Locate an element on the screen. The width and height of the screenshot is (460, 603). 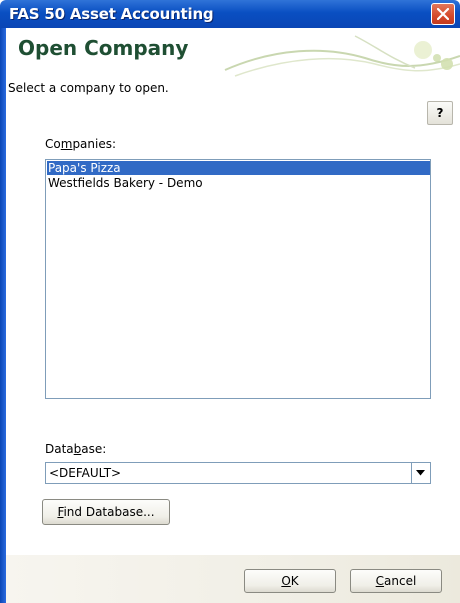
instruction-text: Select a company to open. is located at coordinates (88, 88).